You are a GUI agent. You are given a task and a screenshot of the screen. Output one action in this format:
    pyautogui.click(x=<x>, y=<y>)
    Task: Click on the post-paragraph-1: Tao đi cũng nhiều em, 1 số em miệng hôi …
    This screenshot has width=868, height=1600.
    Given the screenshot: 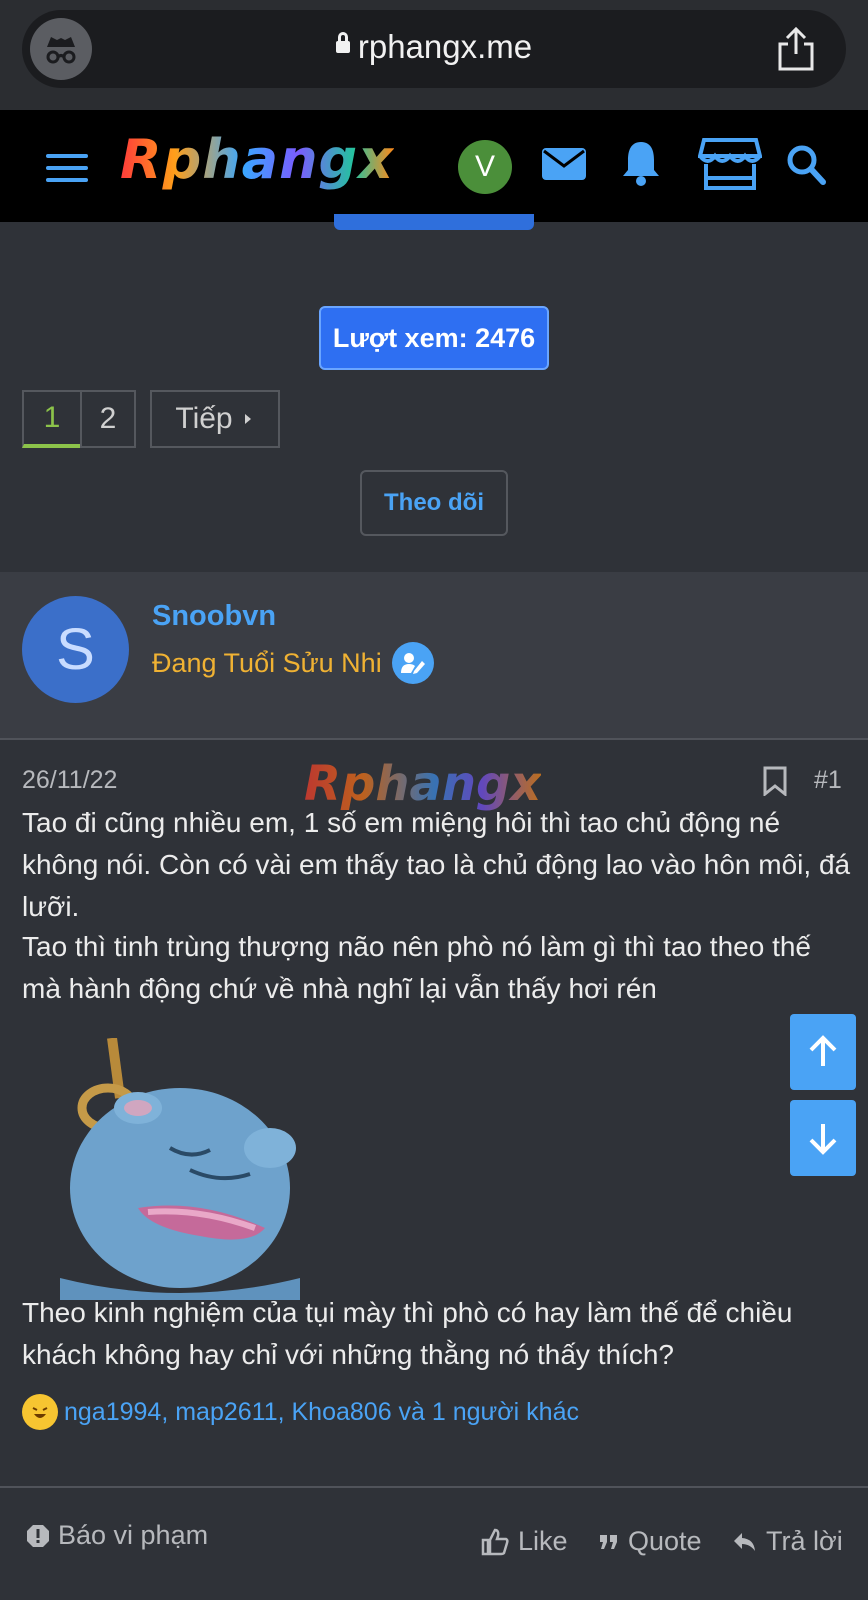 What is the action you would take?
    pyautogui.click(x=436, y=864)
    